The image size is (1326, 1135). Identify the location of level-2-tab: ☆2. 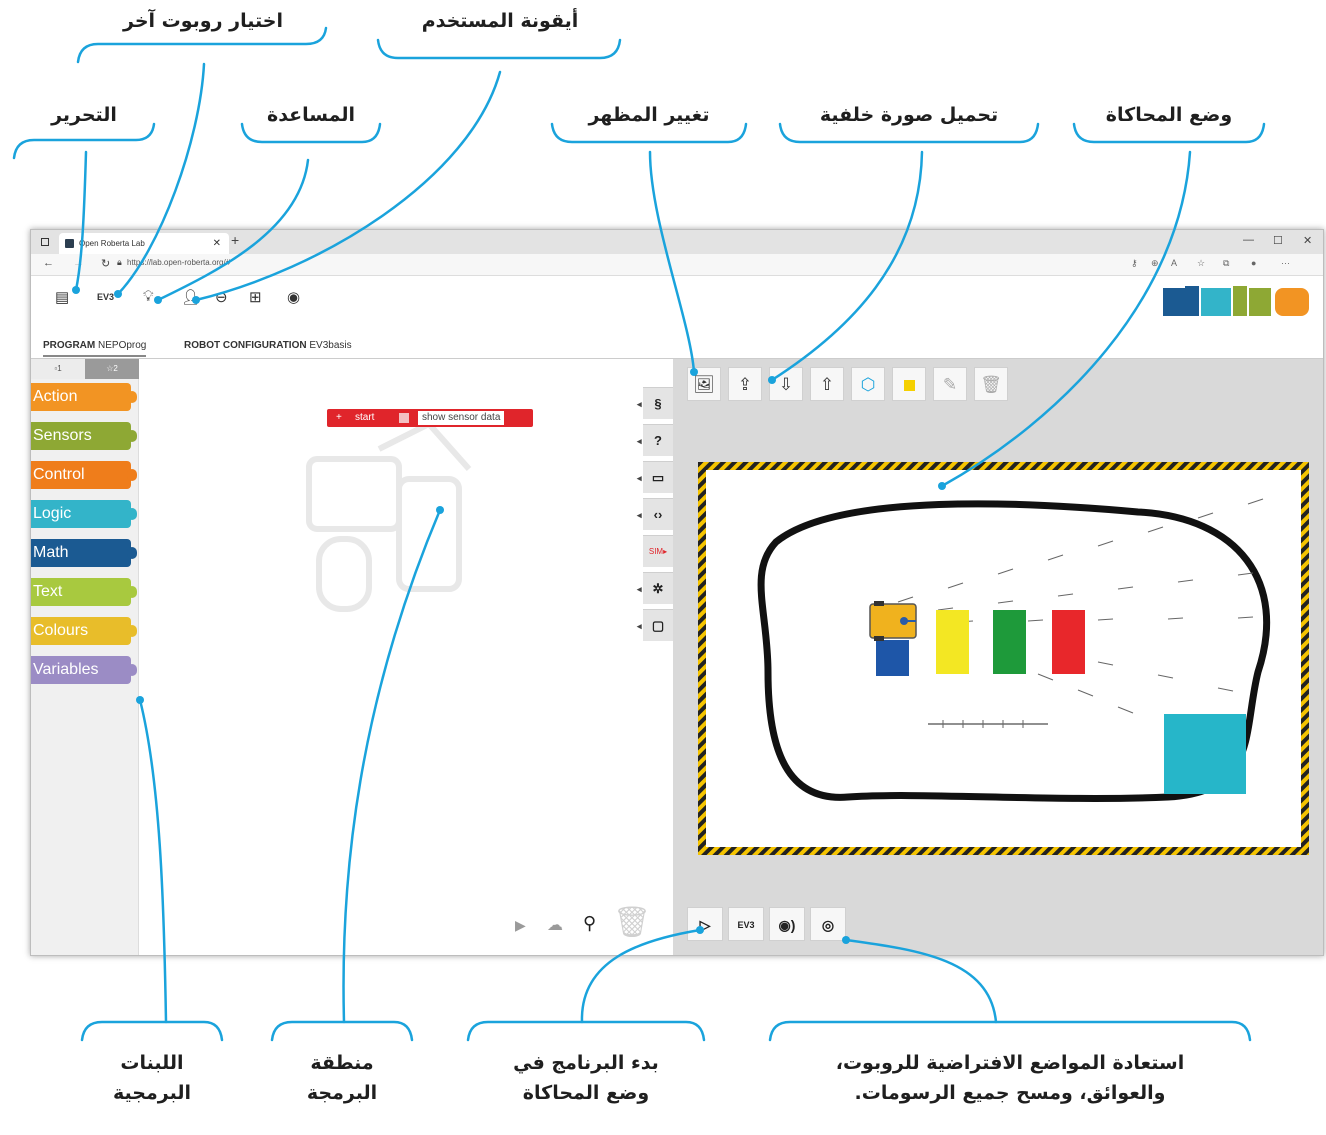
(112, 369).